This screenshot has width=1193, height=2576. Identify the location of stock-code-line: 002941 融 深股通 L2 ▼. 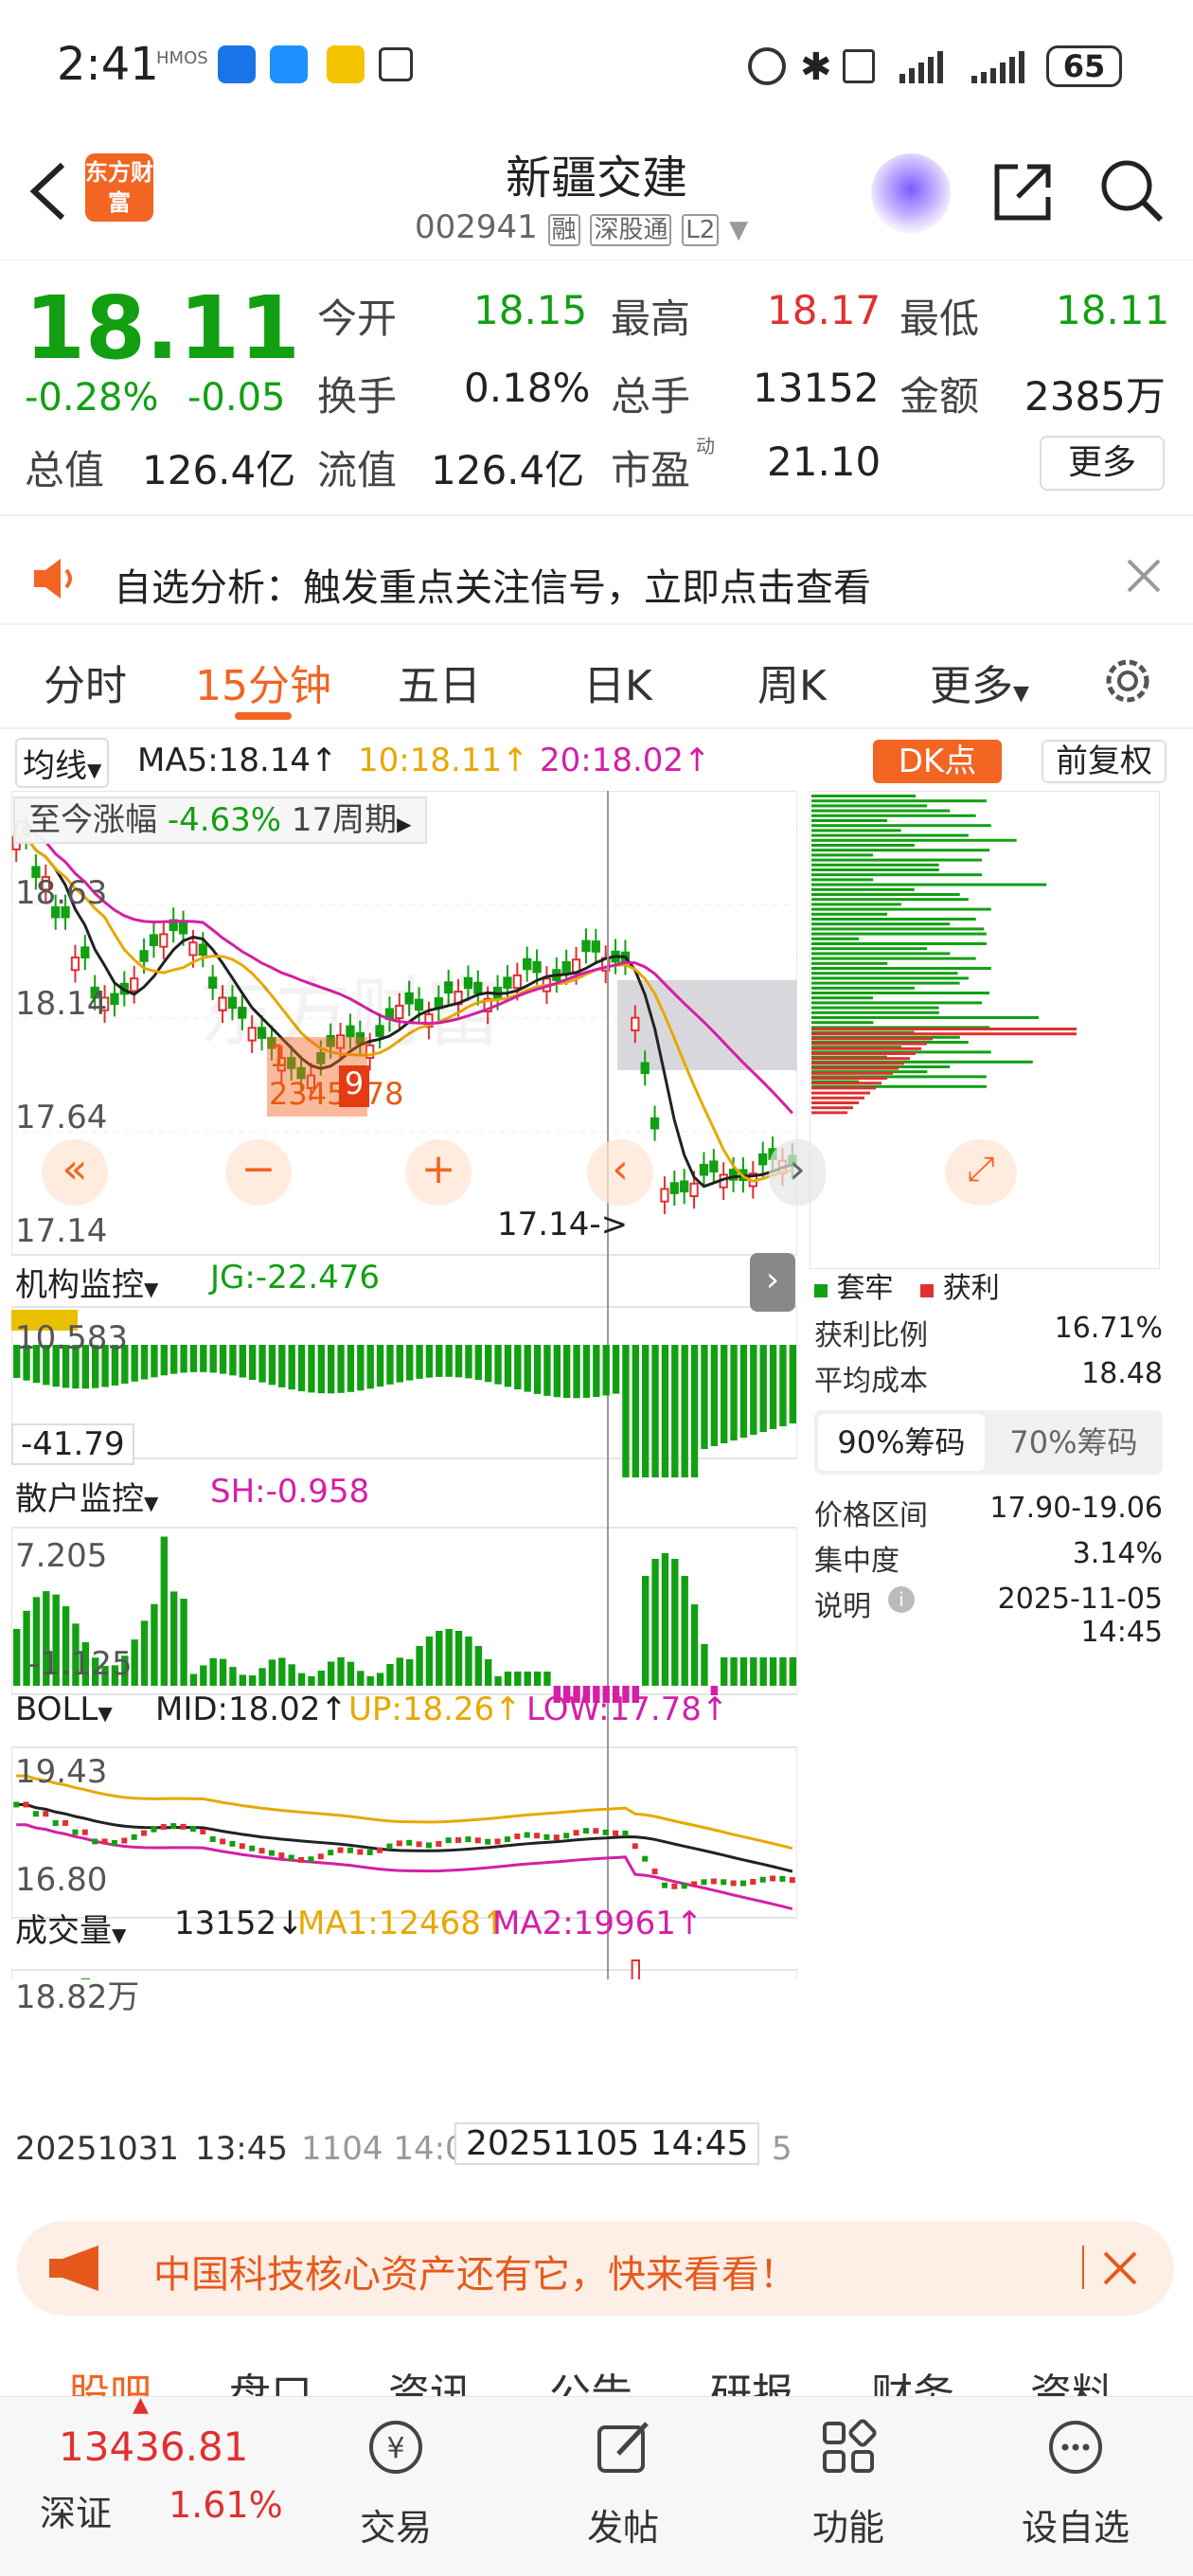
(581, 227).